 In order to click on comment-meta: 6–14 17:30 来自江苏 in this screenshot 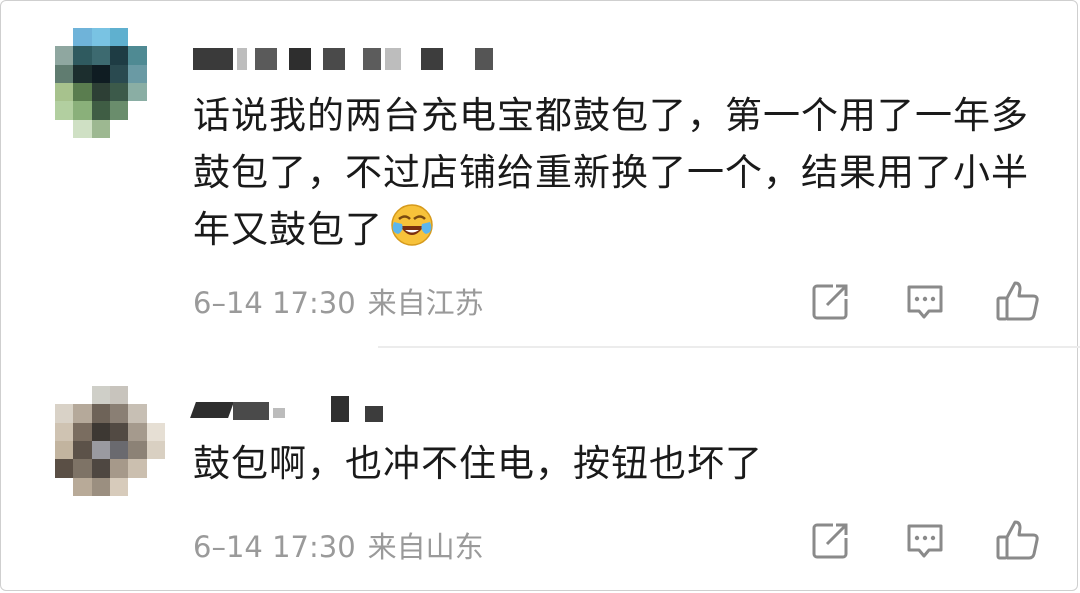, I will do `click(338, 301)`.